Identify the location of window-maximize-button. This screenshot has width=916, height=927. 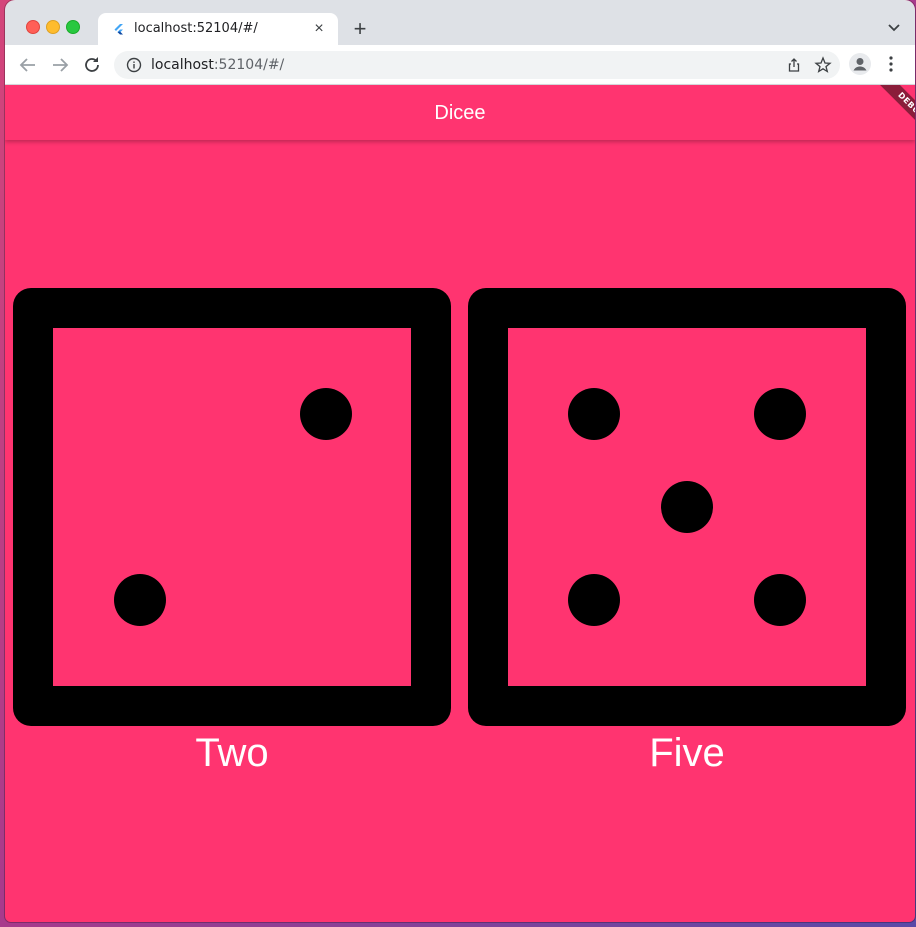
(73, 27).